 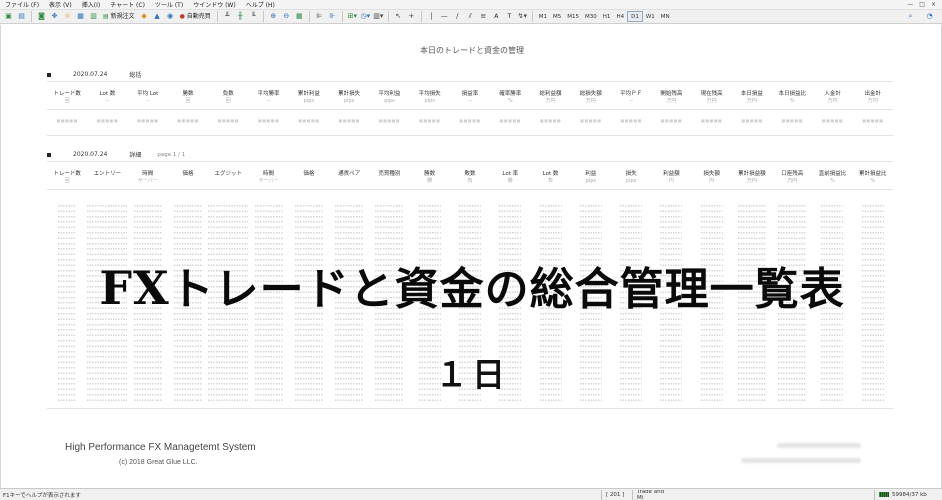 What do you see at coordinates (557, 16) in the screenshot?
I see `timeframe-m5: M5` at bounding box center [557, 16].